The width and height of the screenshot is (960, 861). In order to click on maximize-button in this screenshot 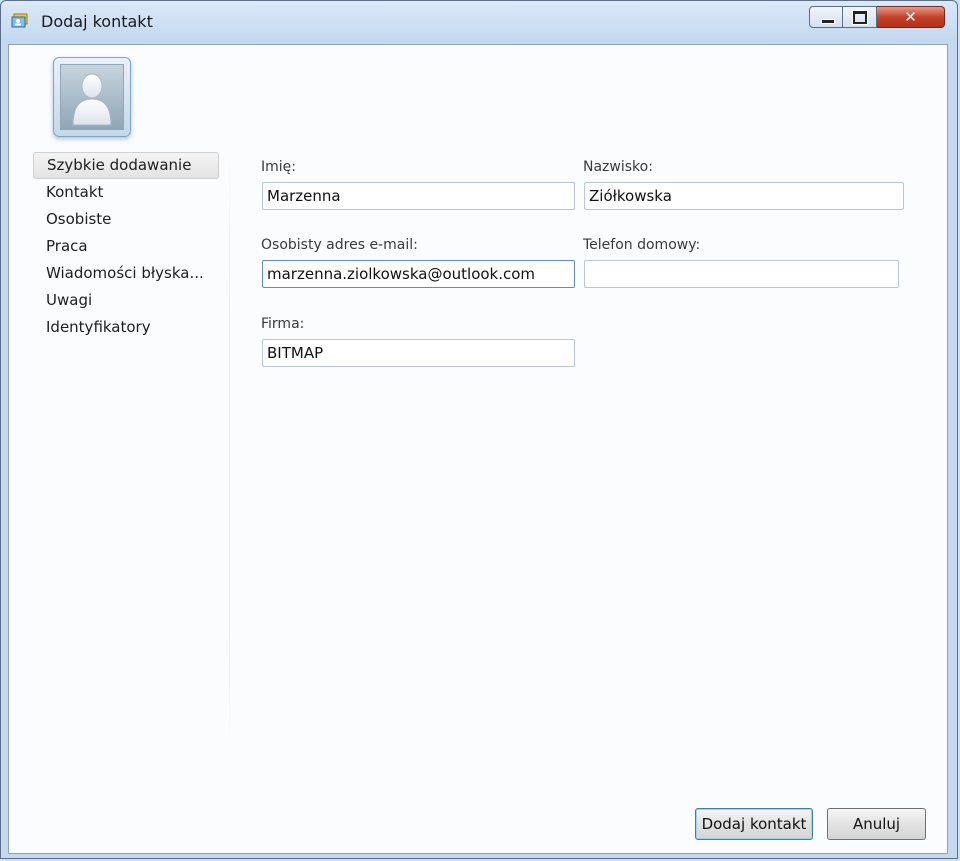, I will do `click(860, 17)`.